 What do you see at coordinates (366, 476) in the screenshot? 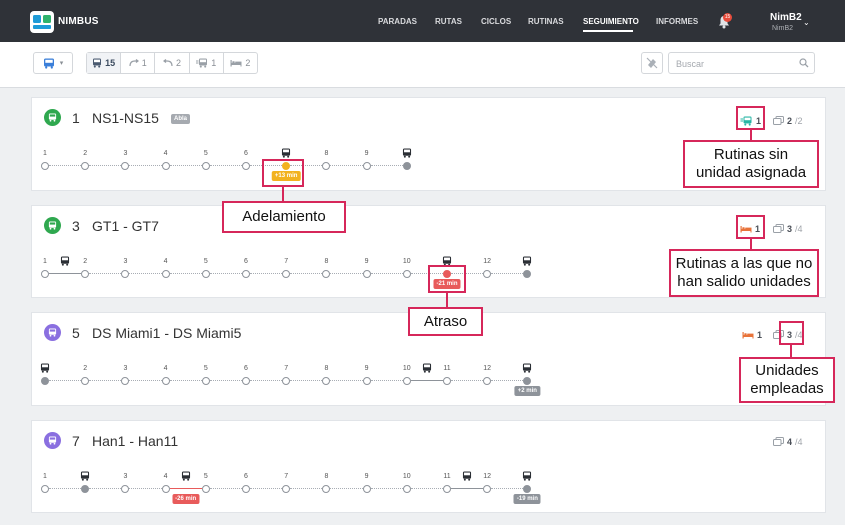
I see `stop-number: 9` at bounding box center [366, 476].